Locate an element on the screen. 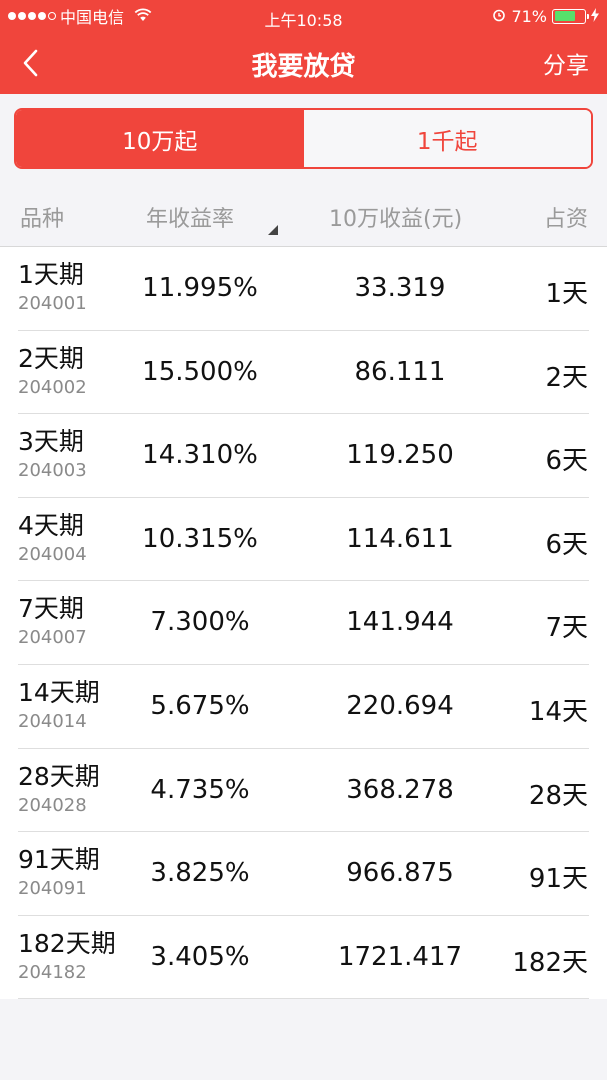 The height and width of the screenshot is (1080, 607). row-name: 3天期 is located at coordinates (51, 442).